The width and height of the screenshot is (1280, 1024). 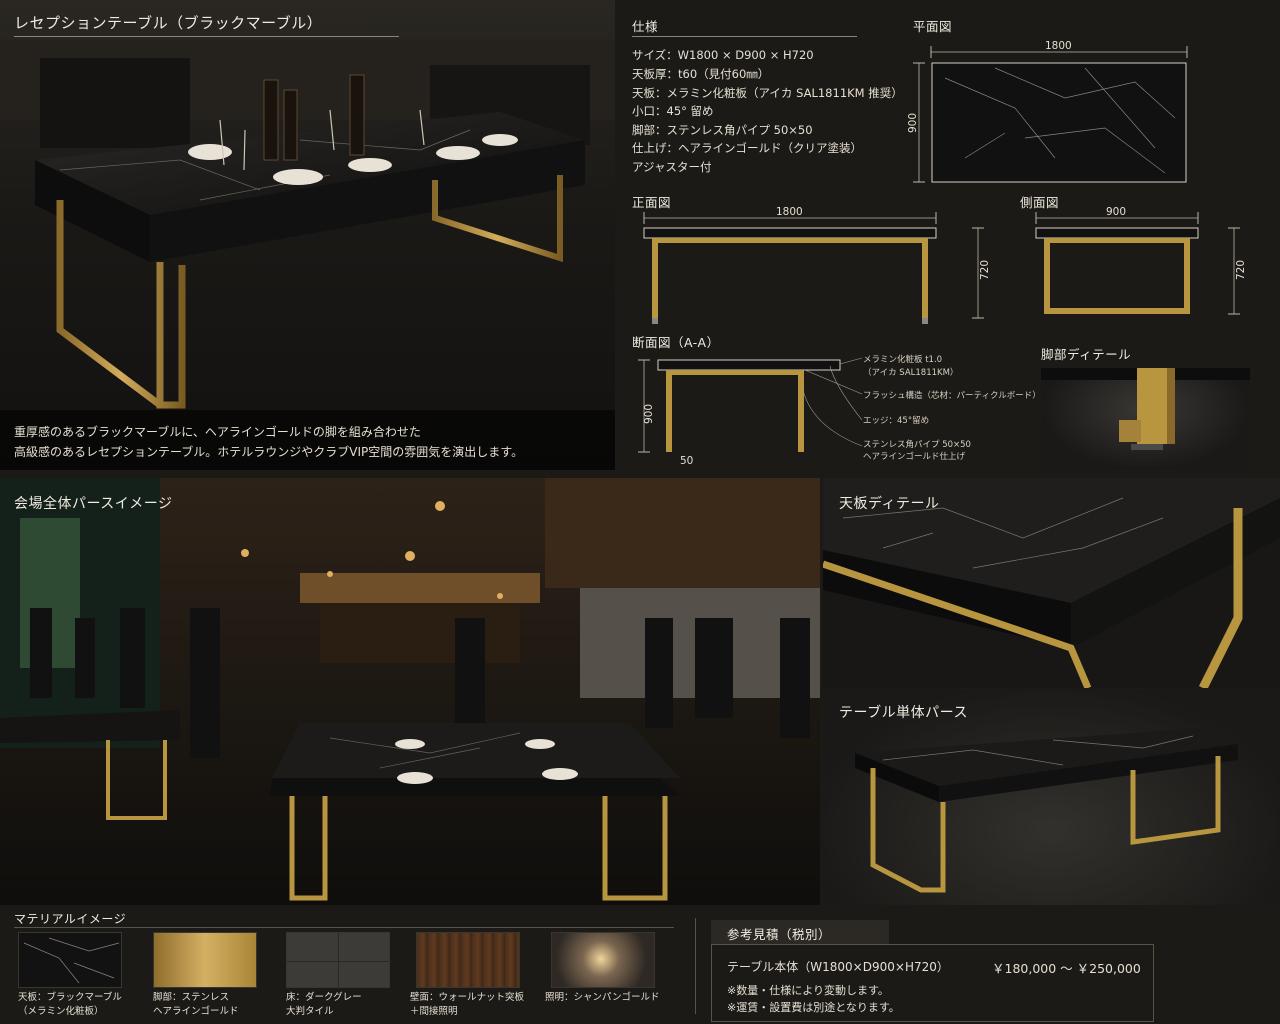 What do you see at coordinates (949, 395) in the screenshot?
I see `section-callout-3: フラッシュ構造（芯材：パーティクルボード）` at bounding box center [949, 395].